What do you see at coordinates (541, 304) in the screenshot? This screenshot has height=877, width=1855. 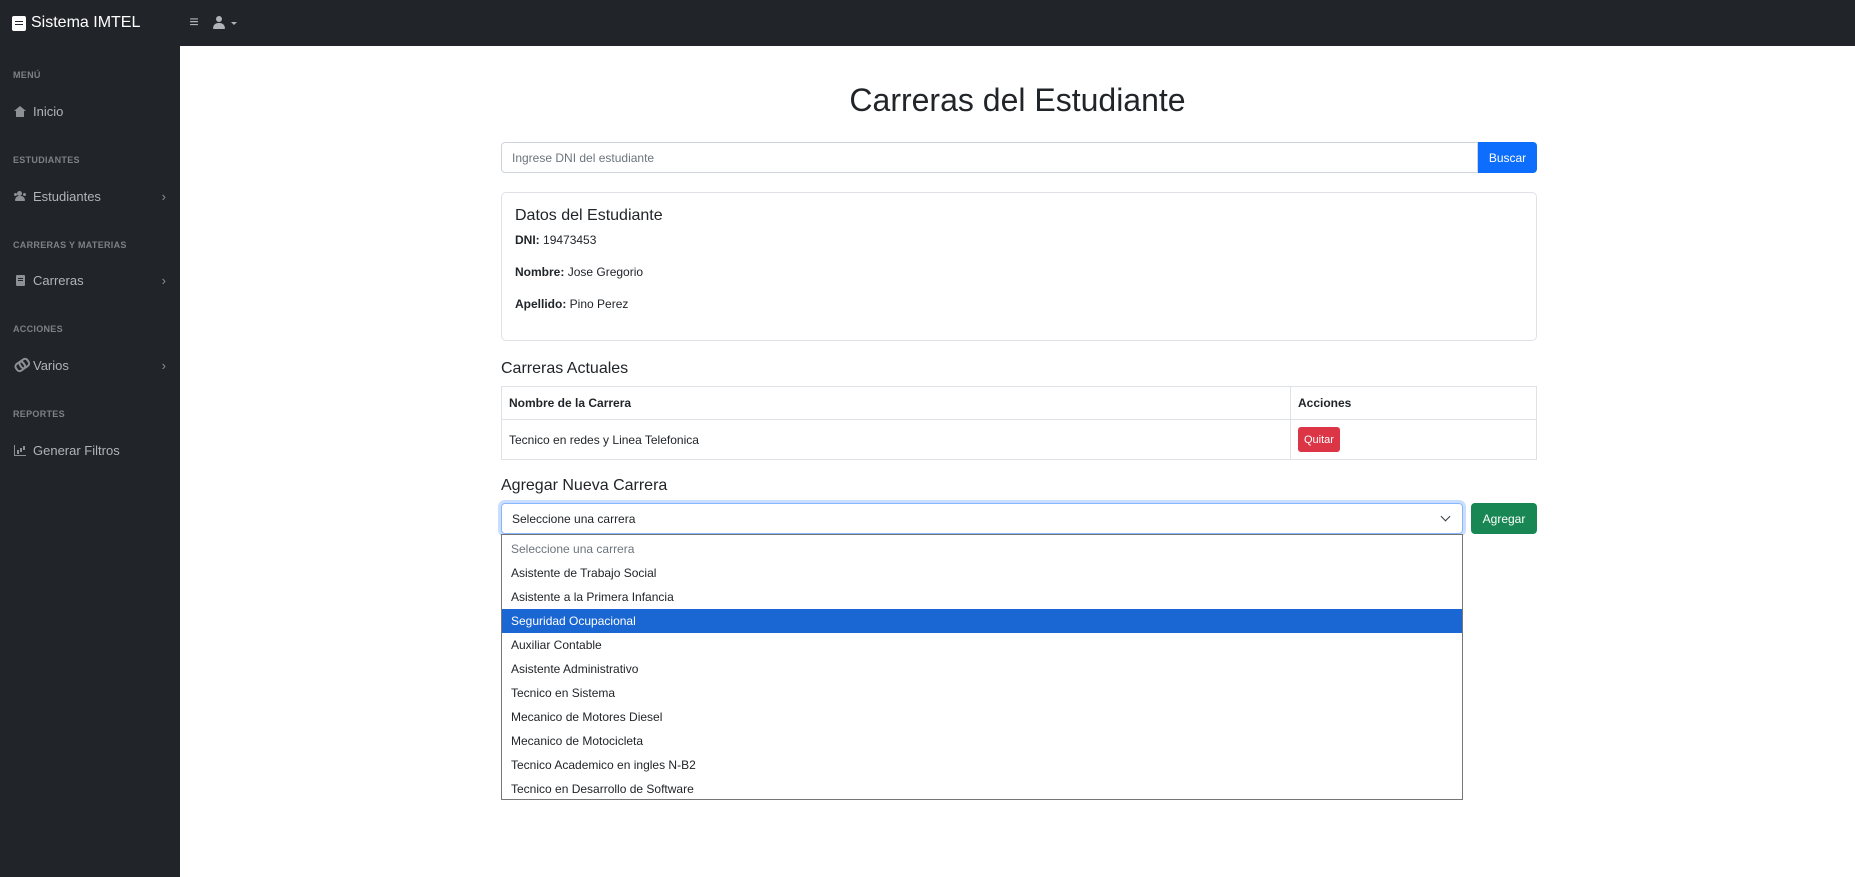 I see `field-label: Apellido:` at bounding box center [541, 304].